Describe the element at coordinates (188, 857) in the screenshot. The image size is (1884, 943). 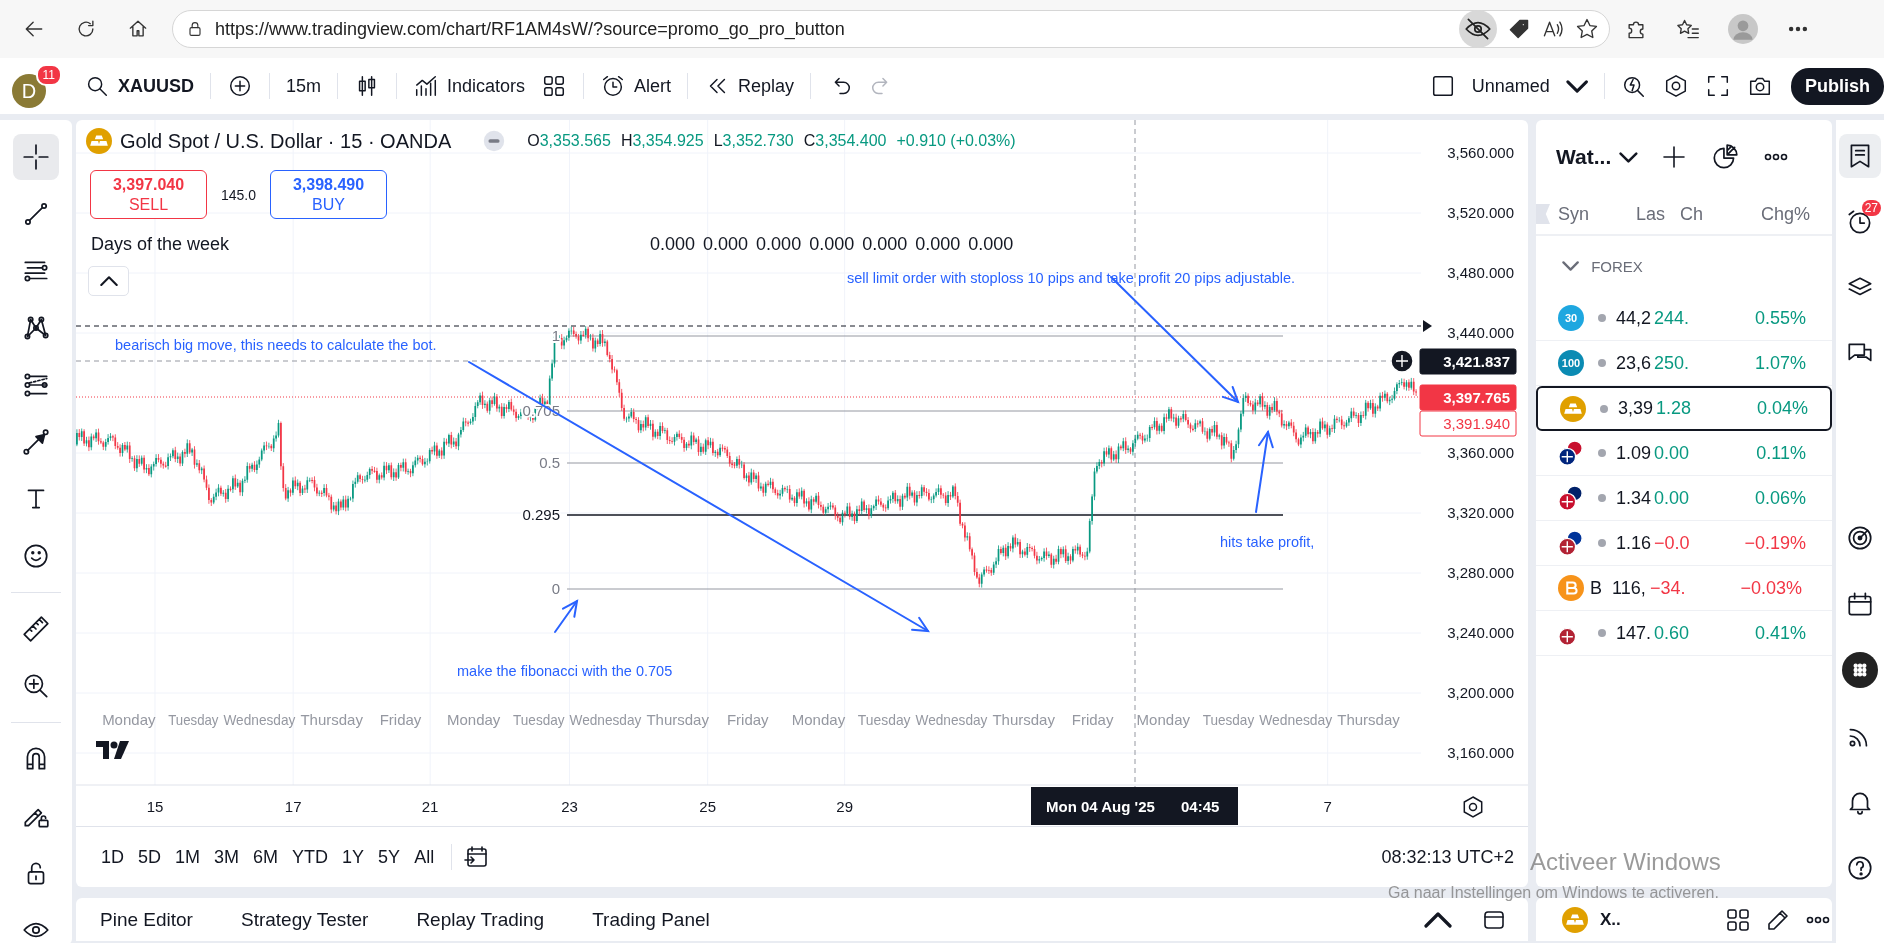
I see `range-button: 1M` at that location.